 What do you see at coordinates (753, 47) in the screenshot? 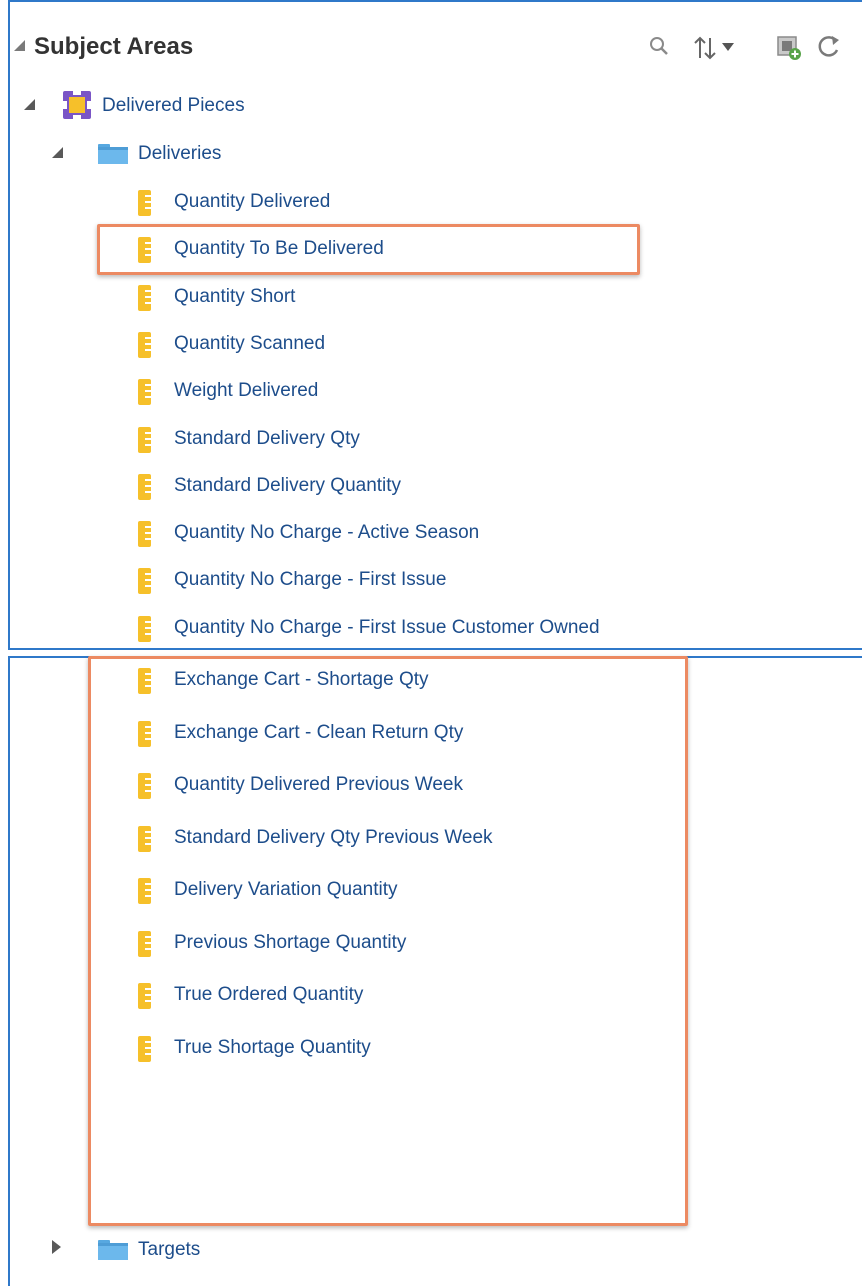
I see `panel-toolbar` at bounding box center [753, 47].